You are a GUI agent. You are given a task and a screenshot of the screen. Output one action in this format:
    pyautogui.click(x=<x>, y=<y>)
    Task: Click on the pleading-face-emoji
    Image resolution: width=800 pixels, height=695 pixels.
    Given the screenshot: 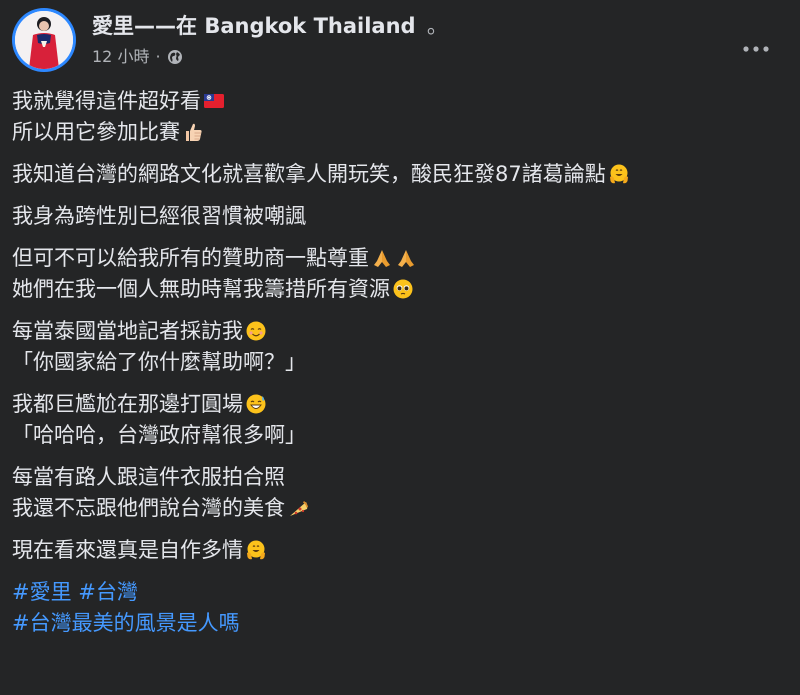 What is the action you would take?
    pyautogui.click(x=403, y=289)
    